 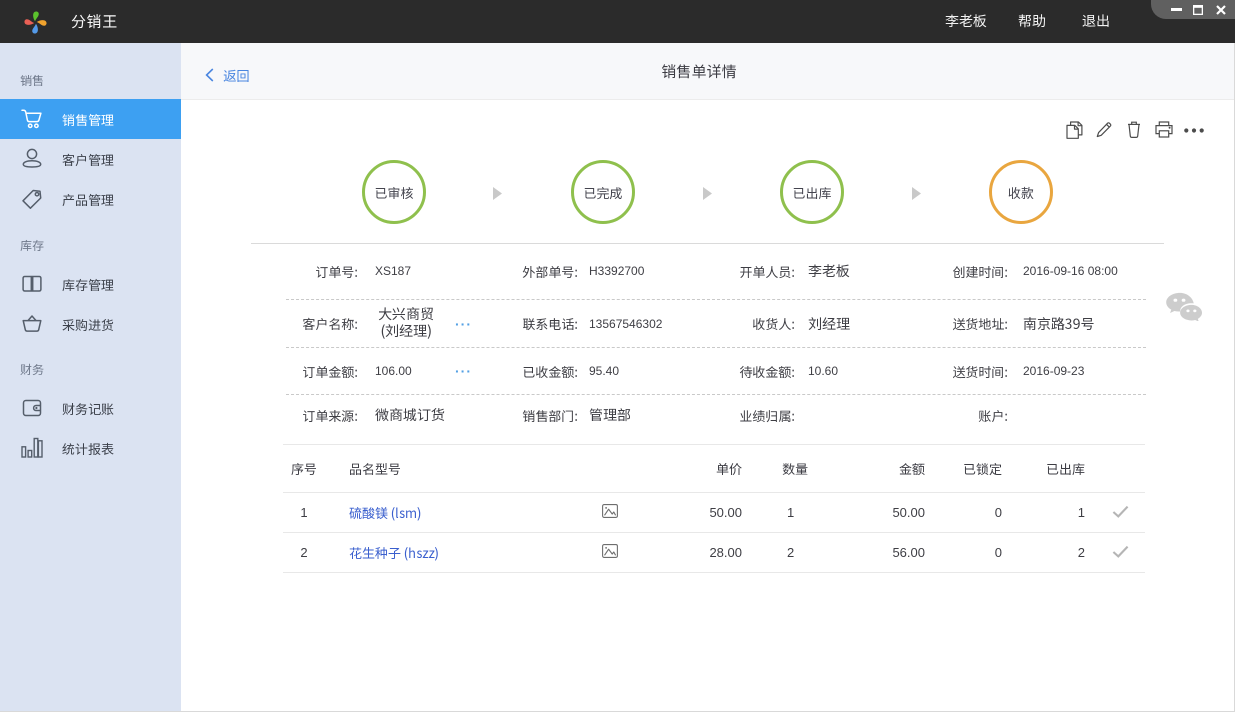 What do you see at coordinates (434, 371) in the screenshot?
I see `field-value: 106.00 ···` at bounding box center [434, 371].